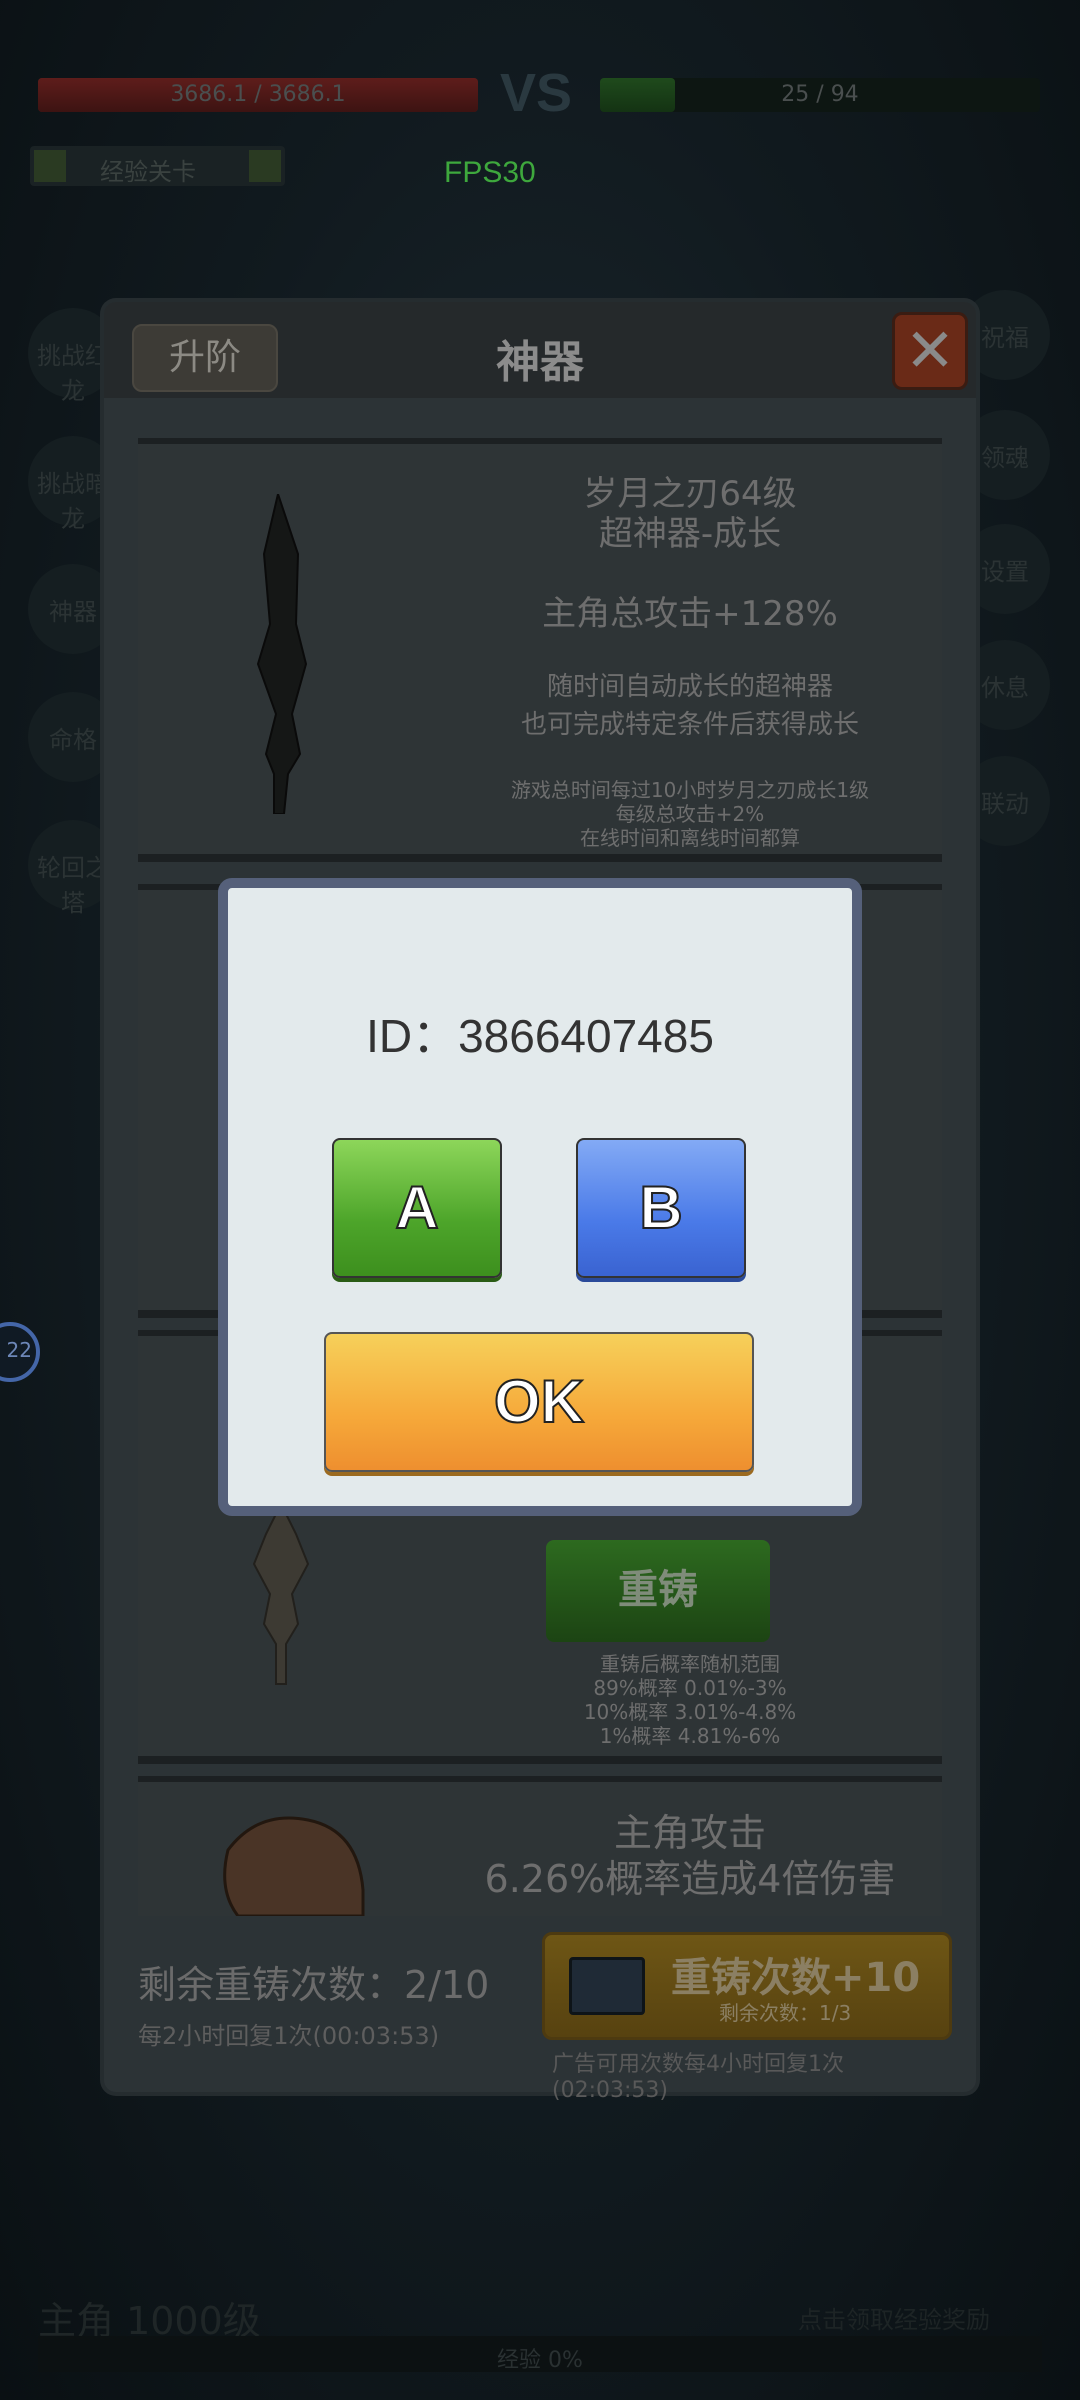 This screenshot has width=1080, height=2400. Describe the element at coordinates (314, 1985) in the screenshot. I see `remaining-reforge-count: 剩余重铸次数：2/10` at that location.